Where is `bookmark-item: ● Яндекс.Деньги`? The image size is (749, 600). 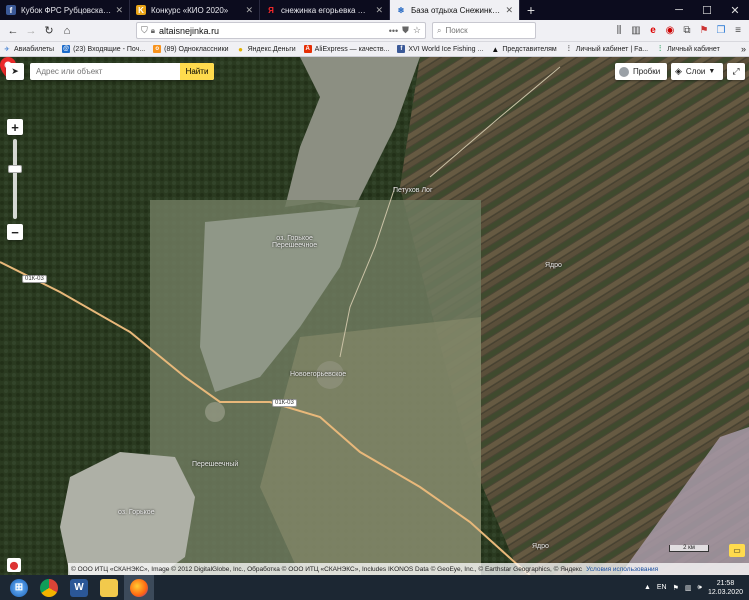
bookmark-item: ● Яндекс.Деньги is located at coordinates (266, 49).